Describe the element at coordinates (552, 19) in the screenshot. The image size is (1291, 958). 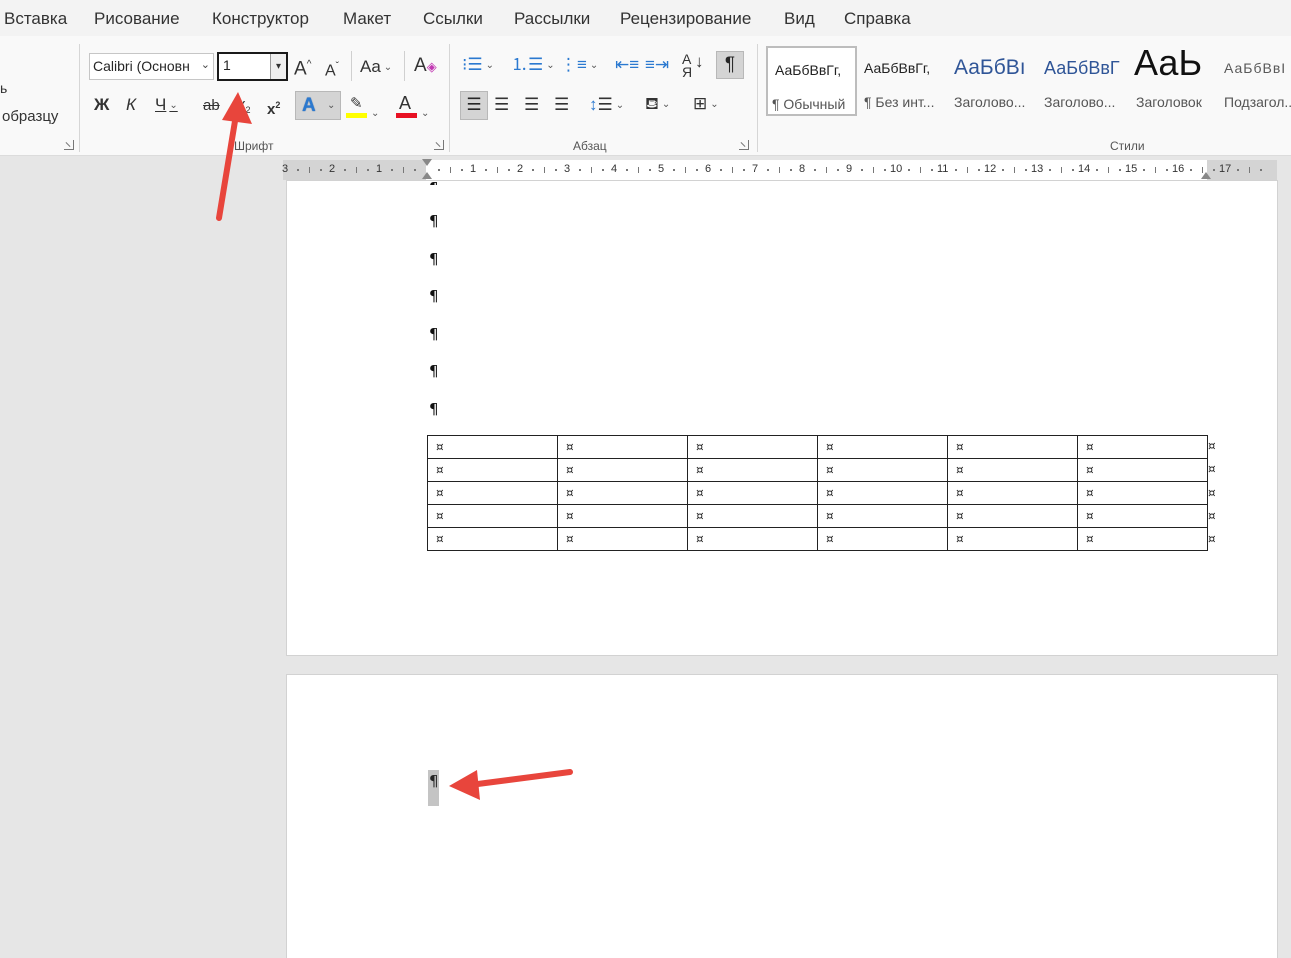
I see `tab-mailings: Рассылки` at that location.